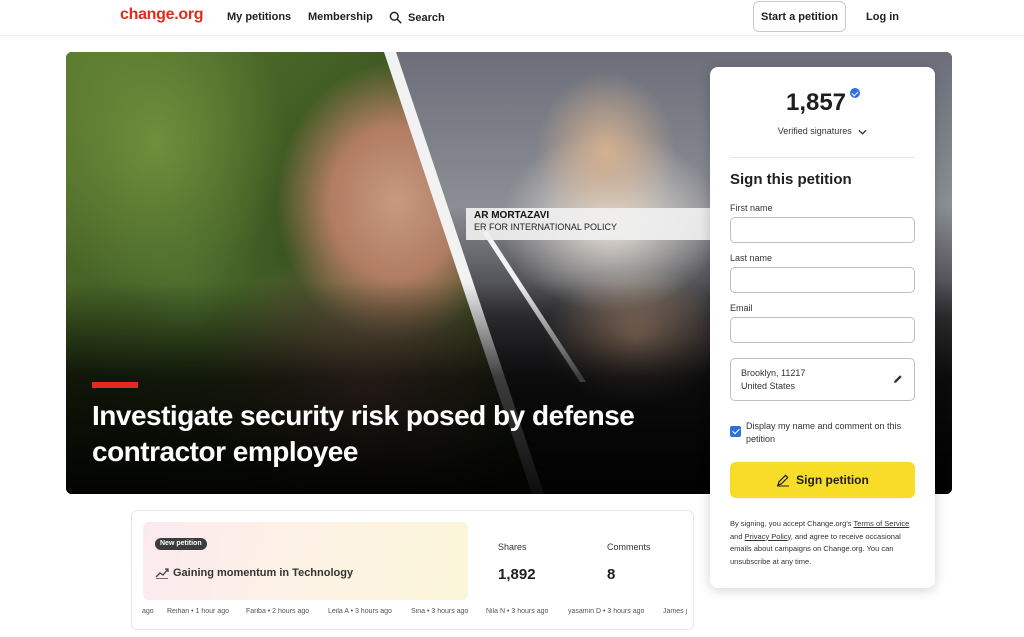 Image resolution: width=1024 pixels, height=637 pixels. What do you see at coordinates (611, 574) in the screenshot?
I see `comments-count: 8` at bounding box center [611, 574].